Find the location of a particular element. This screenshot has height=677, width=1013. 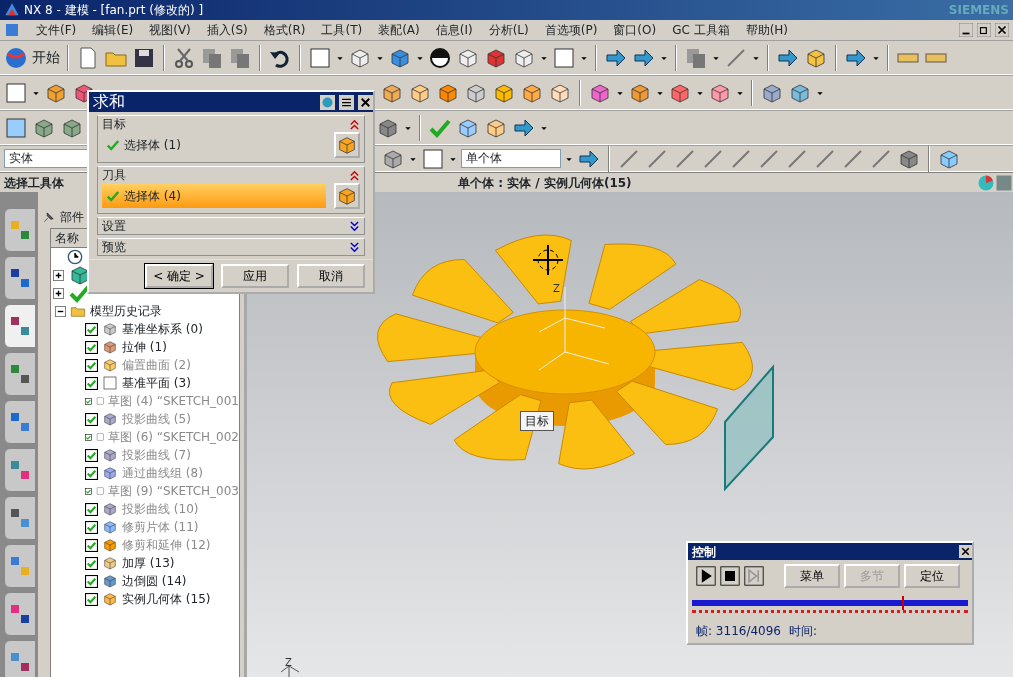

panel-button: 定位 is located at coordinates (932, 576).